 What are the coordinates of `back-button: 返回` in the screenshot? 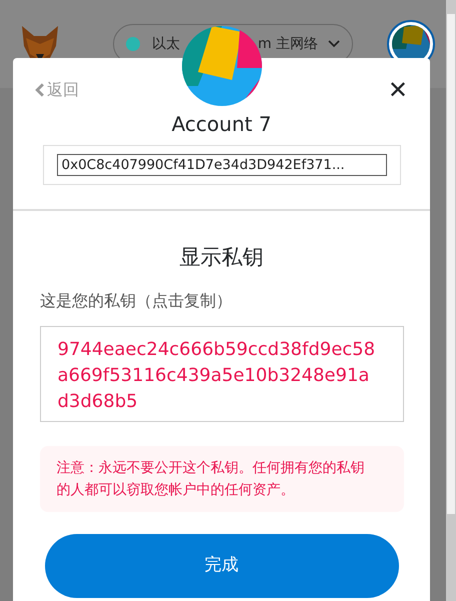 It's located at (57, 90).